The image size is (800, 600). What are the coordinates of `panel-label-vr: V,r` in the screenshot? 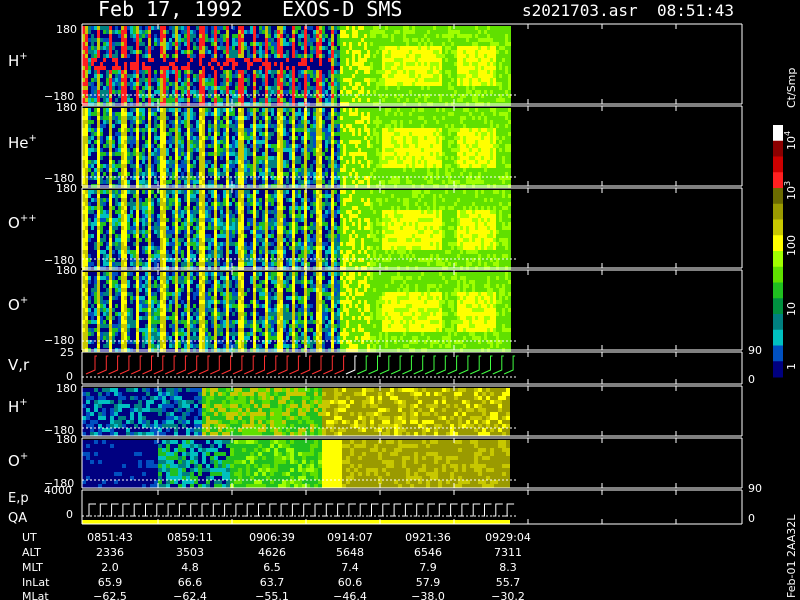 It's located at (19, 365).